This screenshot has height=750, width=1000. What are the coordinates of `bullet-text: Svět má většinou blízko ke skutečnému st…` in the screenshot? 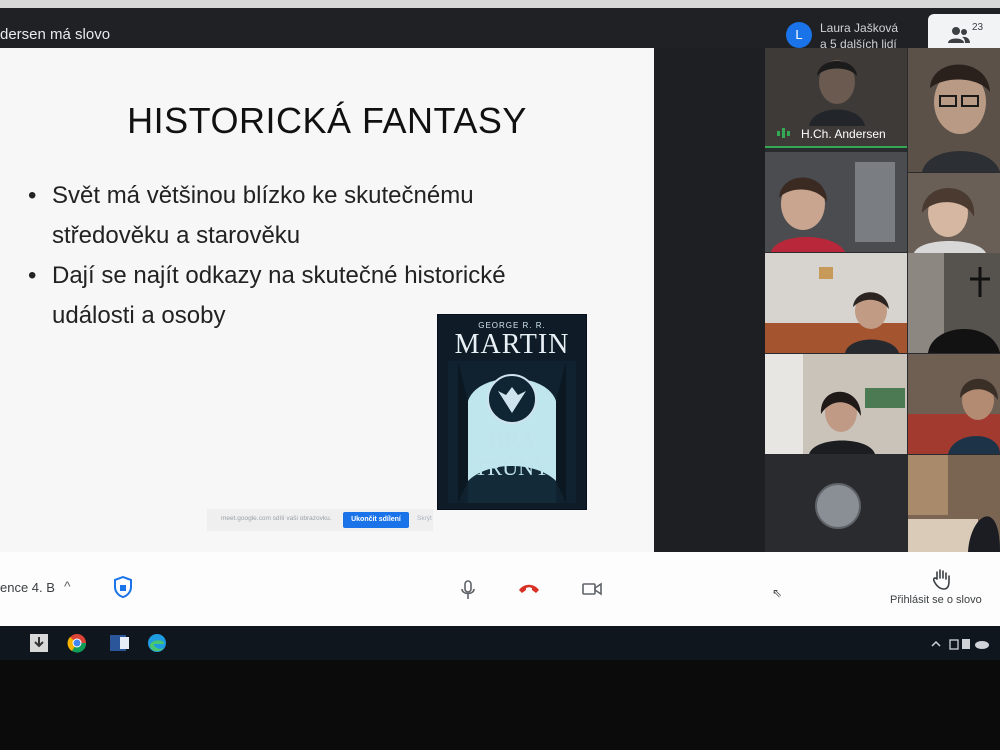 It's located at (263, 215).